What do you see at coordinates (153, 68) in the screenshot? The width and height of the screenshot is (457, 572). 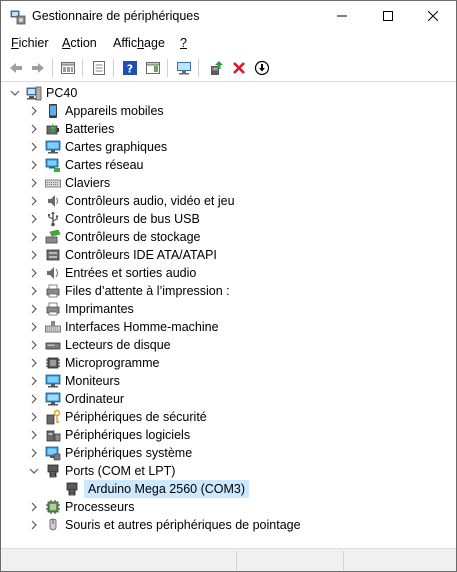 I see `action-pane-icon` at bounding box center [153, 68].